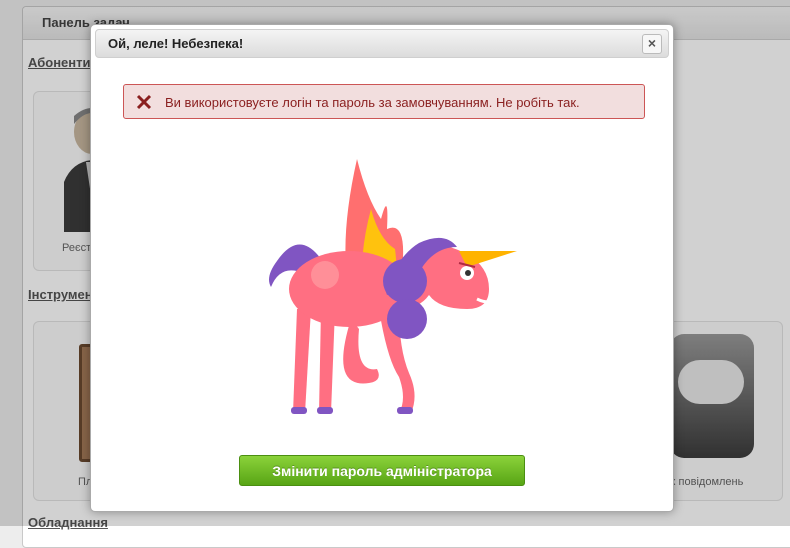 The width and height of the screenshot is (790, 548). What do you see at coordinates (382, 470) in the screenshot?
I see `change-admin-password-button: Змінити пароль адміністратора` at bounding box center [382, 470].